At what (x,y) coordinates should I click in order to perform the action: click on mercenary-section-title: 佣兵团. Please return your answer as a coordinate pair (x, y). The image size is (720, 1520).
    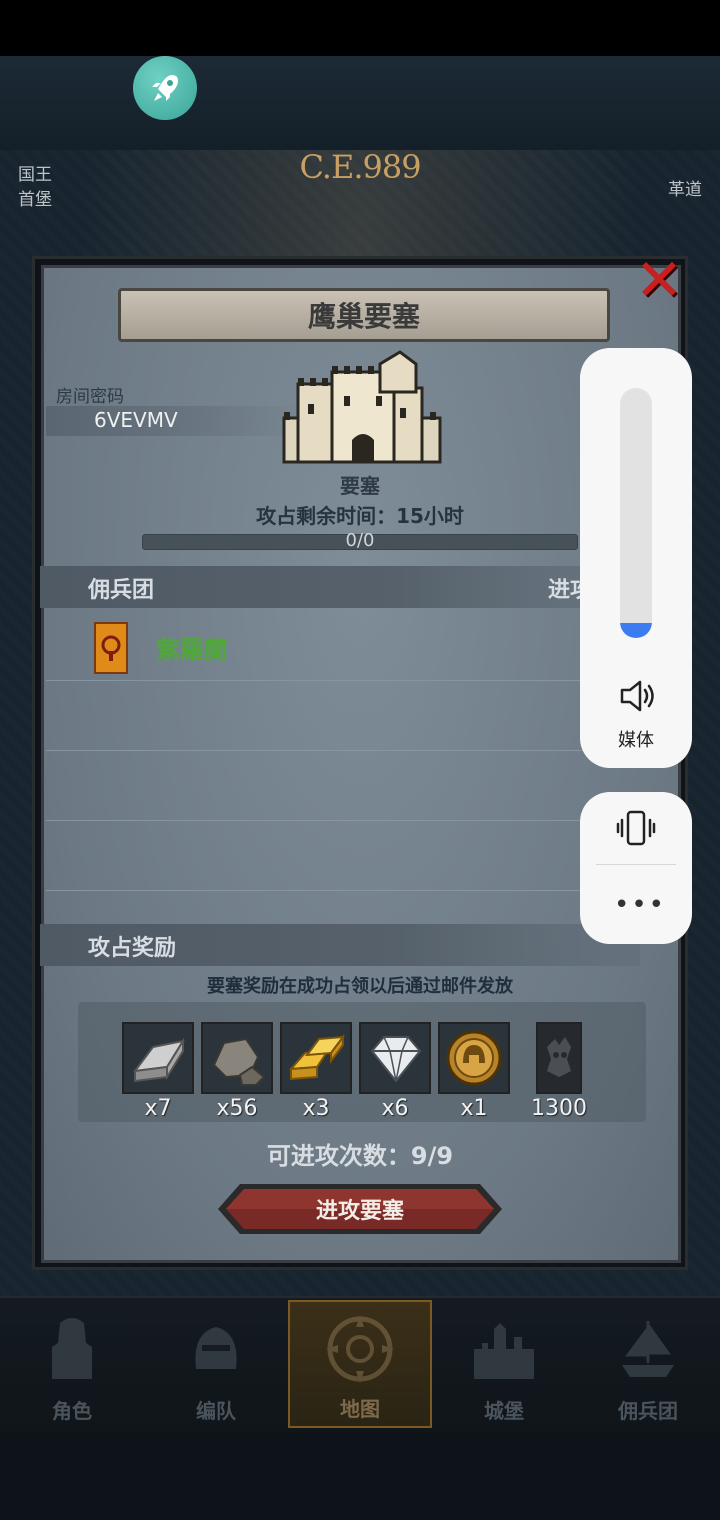
    Looking at the image, I should click on (121, 590).